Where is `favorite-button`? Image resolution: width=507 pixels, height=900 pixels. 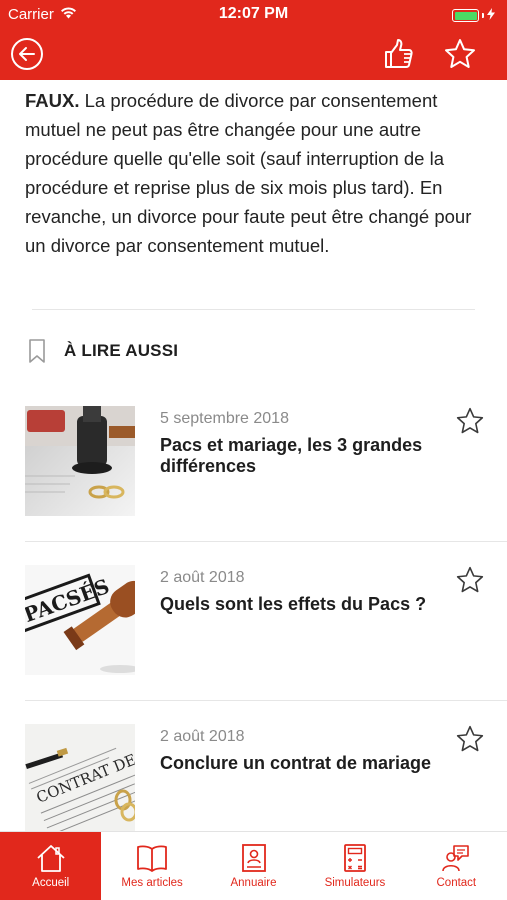 favorite-button is located at coordinates (460, 54).